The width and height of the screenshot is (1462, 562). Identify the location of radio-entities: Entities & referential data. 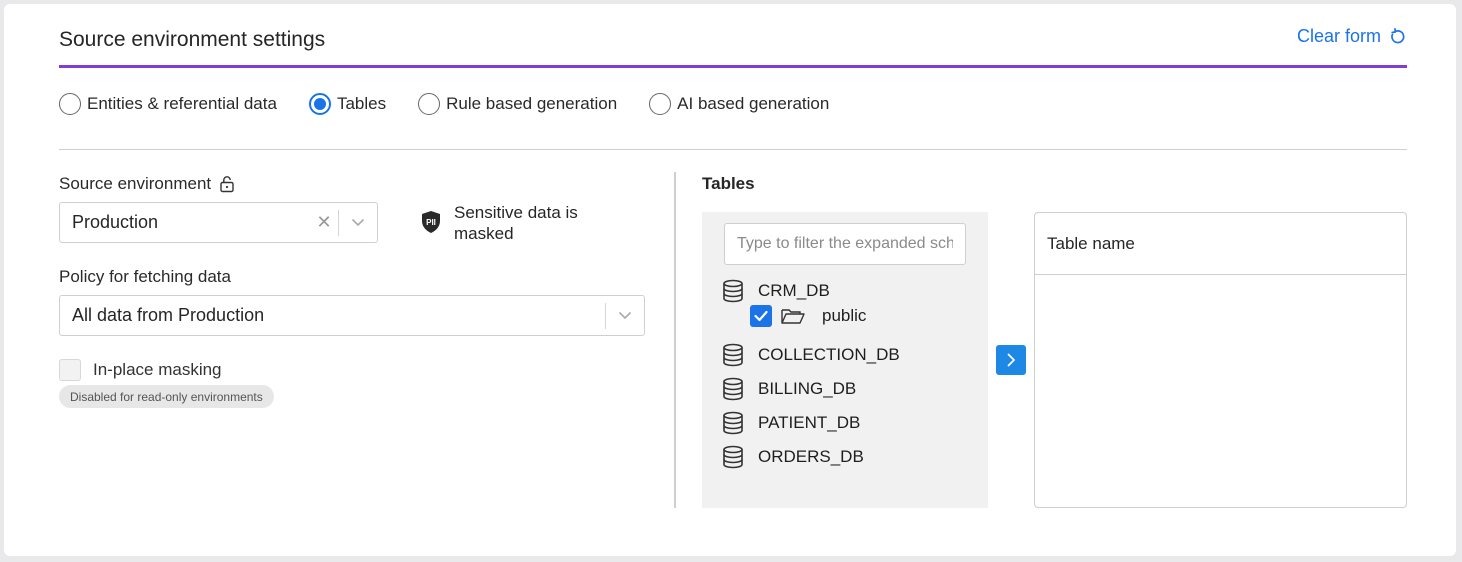
(168, 104).